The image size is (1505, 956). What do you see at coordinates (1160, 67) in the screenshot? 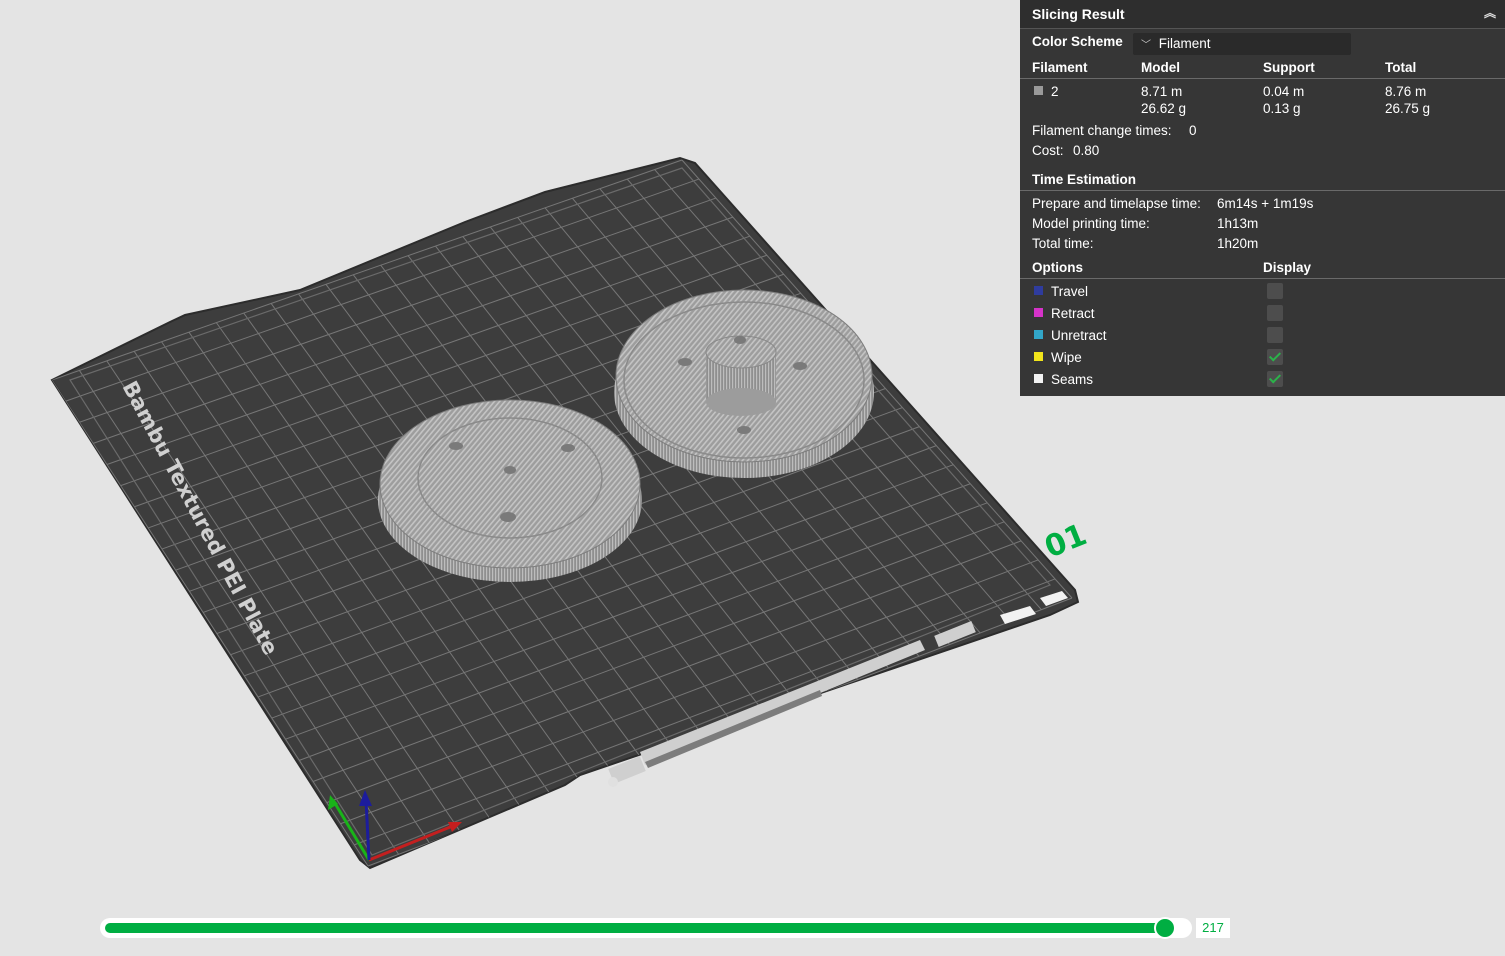
I see `col-header-model: Model` at bounding box center [1160, 67].